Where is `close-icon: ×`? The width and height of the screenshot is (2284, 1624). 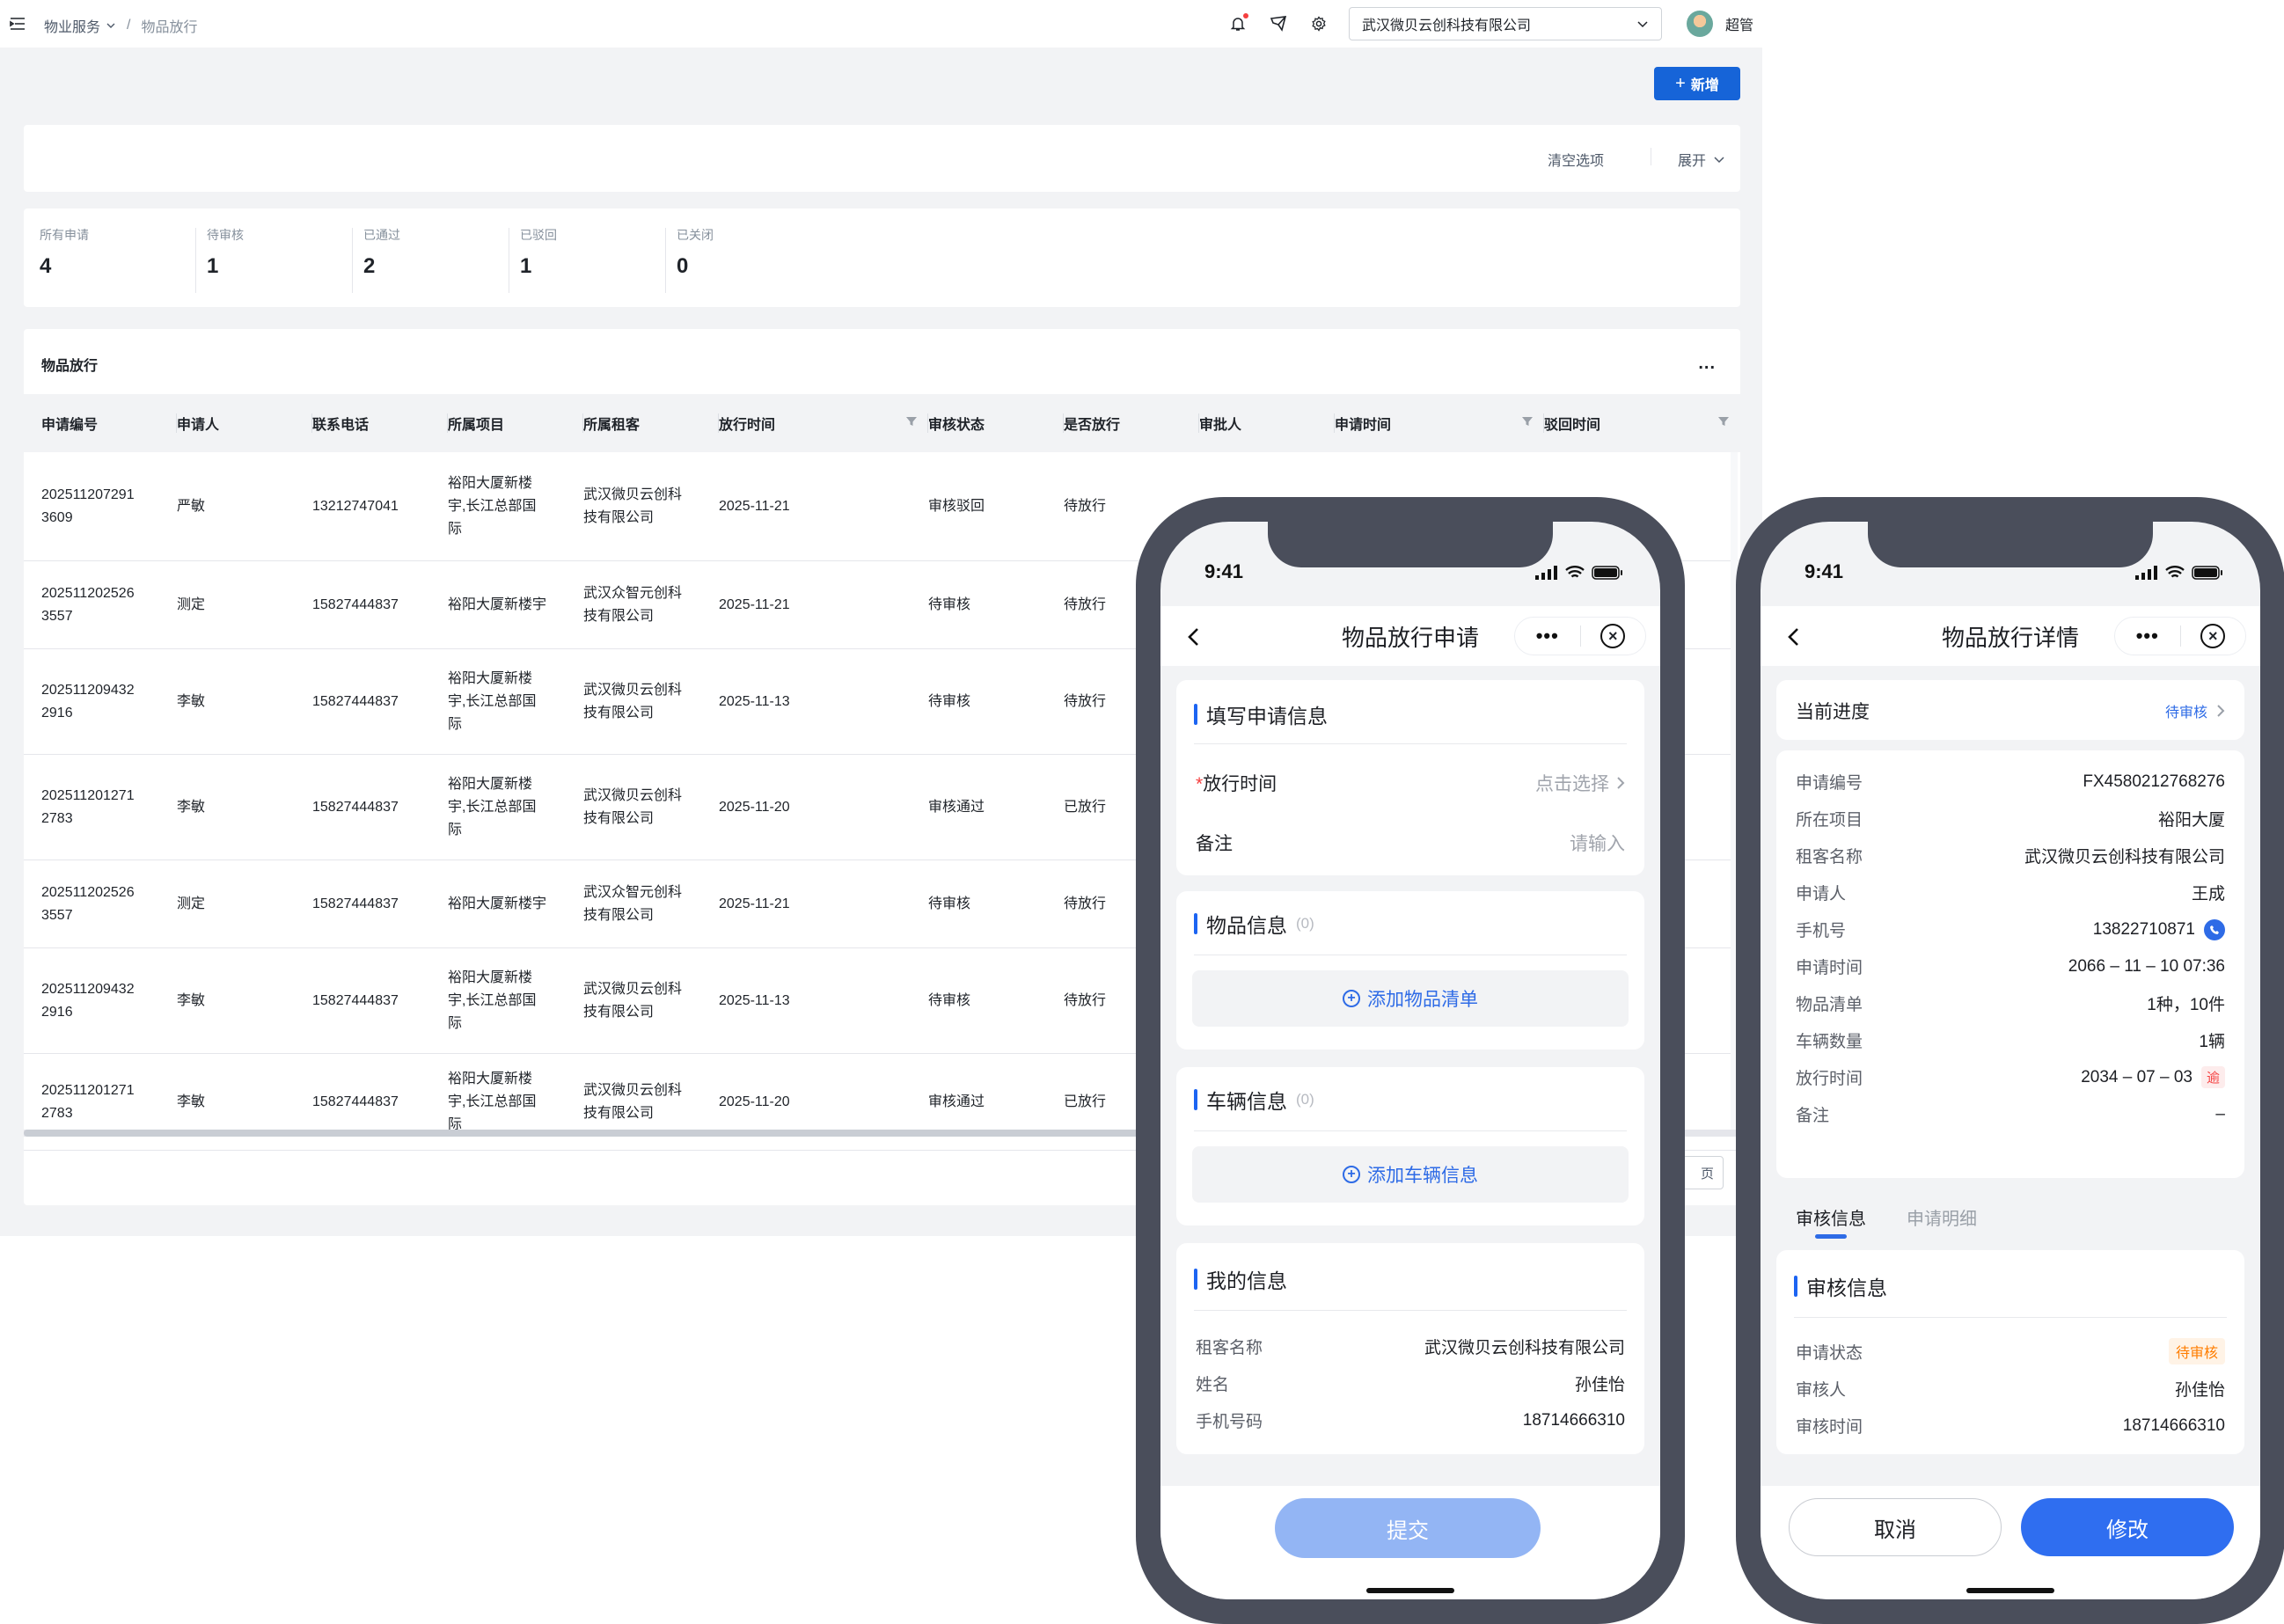
close-icon: × is located at coordinates (1613, 636).